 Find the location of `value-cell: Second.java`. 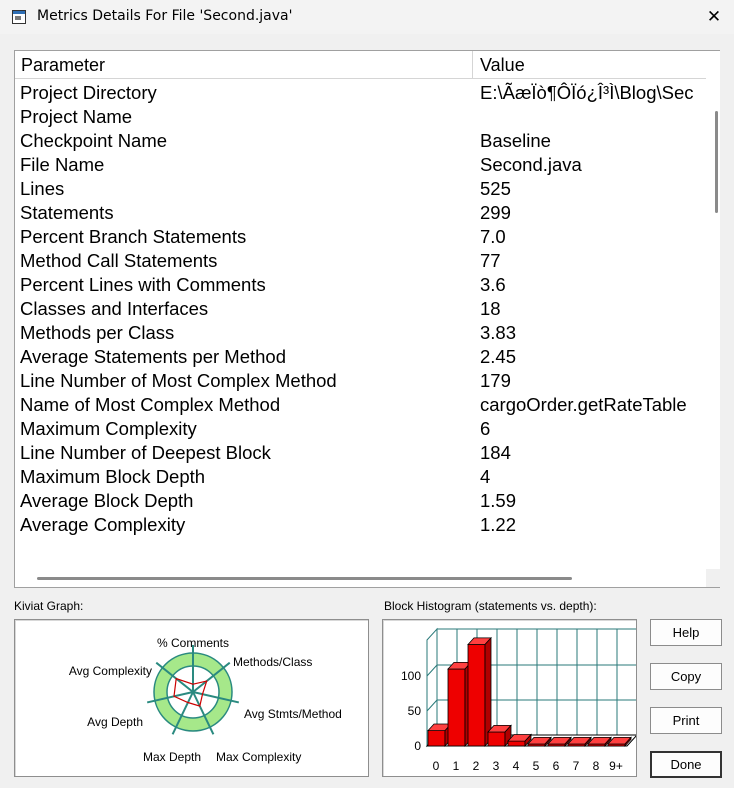

value-cell: Second.java is located at coordinates (531, 164).